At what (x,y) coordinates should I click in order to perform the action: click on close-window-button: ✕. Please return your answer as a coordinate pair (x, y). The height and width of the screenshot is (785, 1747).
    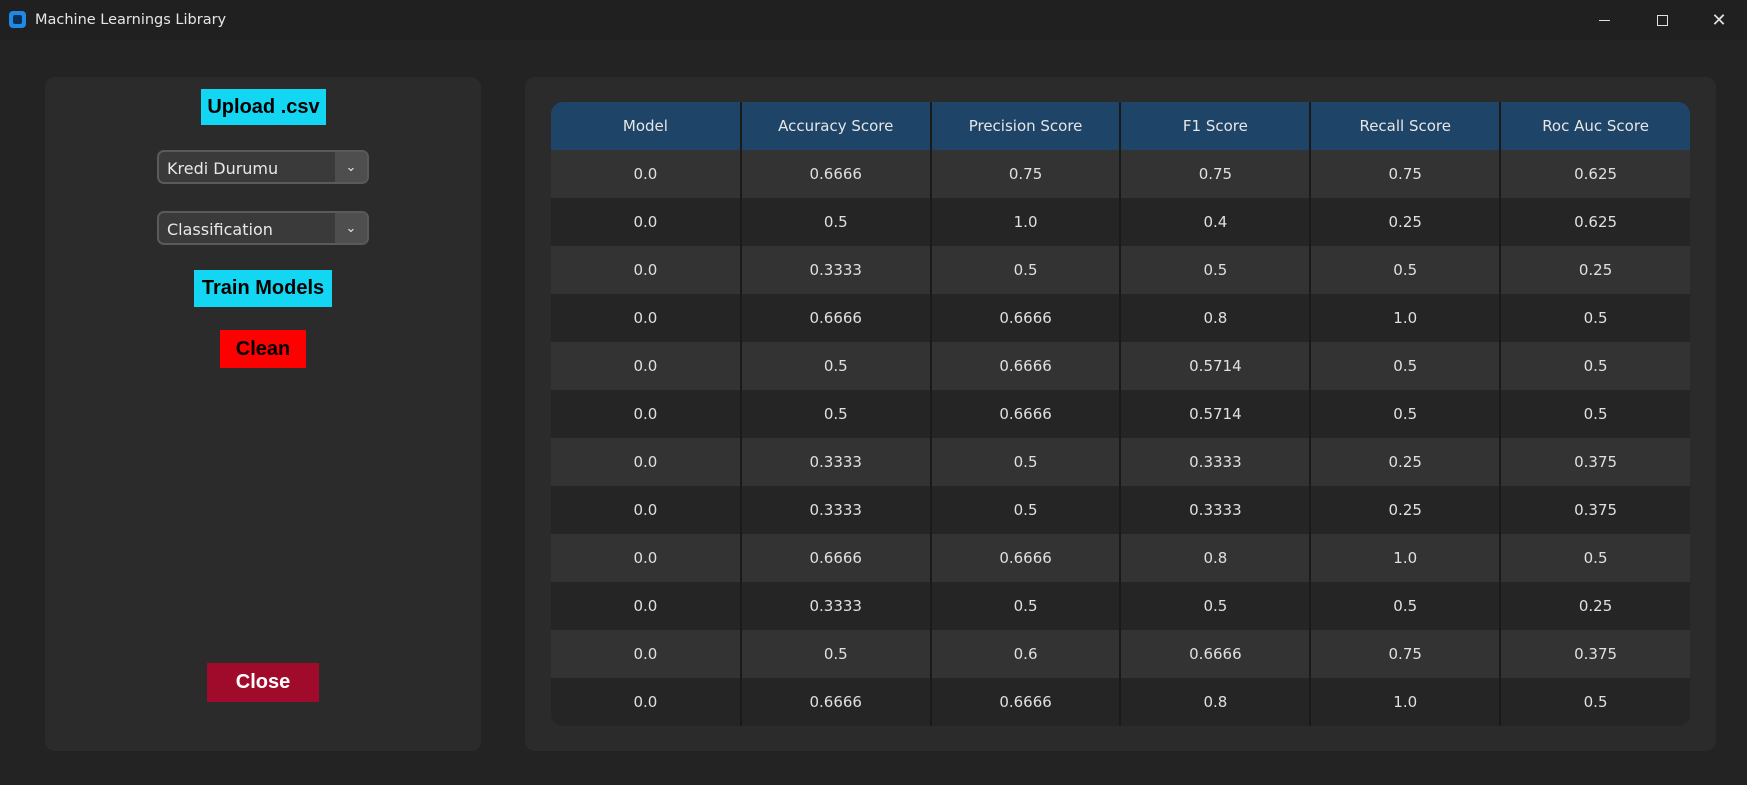
    Looking at the image, I should click on (1719, 20).